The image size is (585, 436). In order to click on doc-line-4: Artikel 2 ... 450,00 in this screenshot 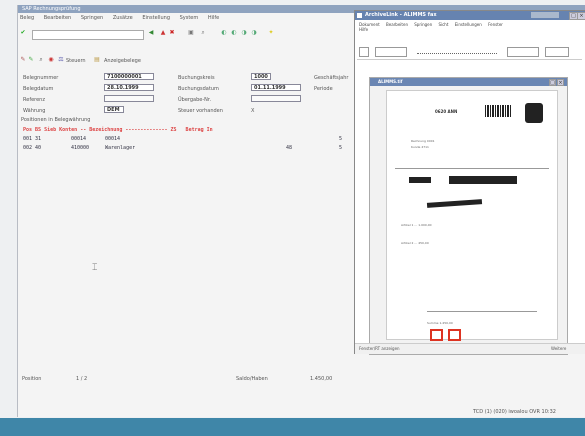, I will do `click(415, 243)`.